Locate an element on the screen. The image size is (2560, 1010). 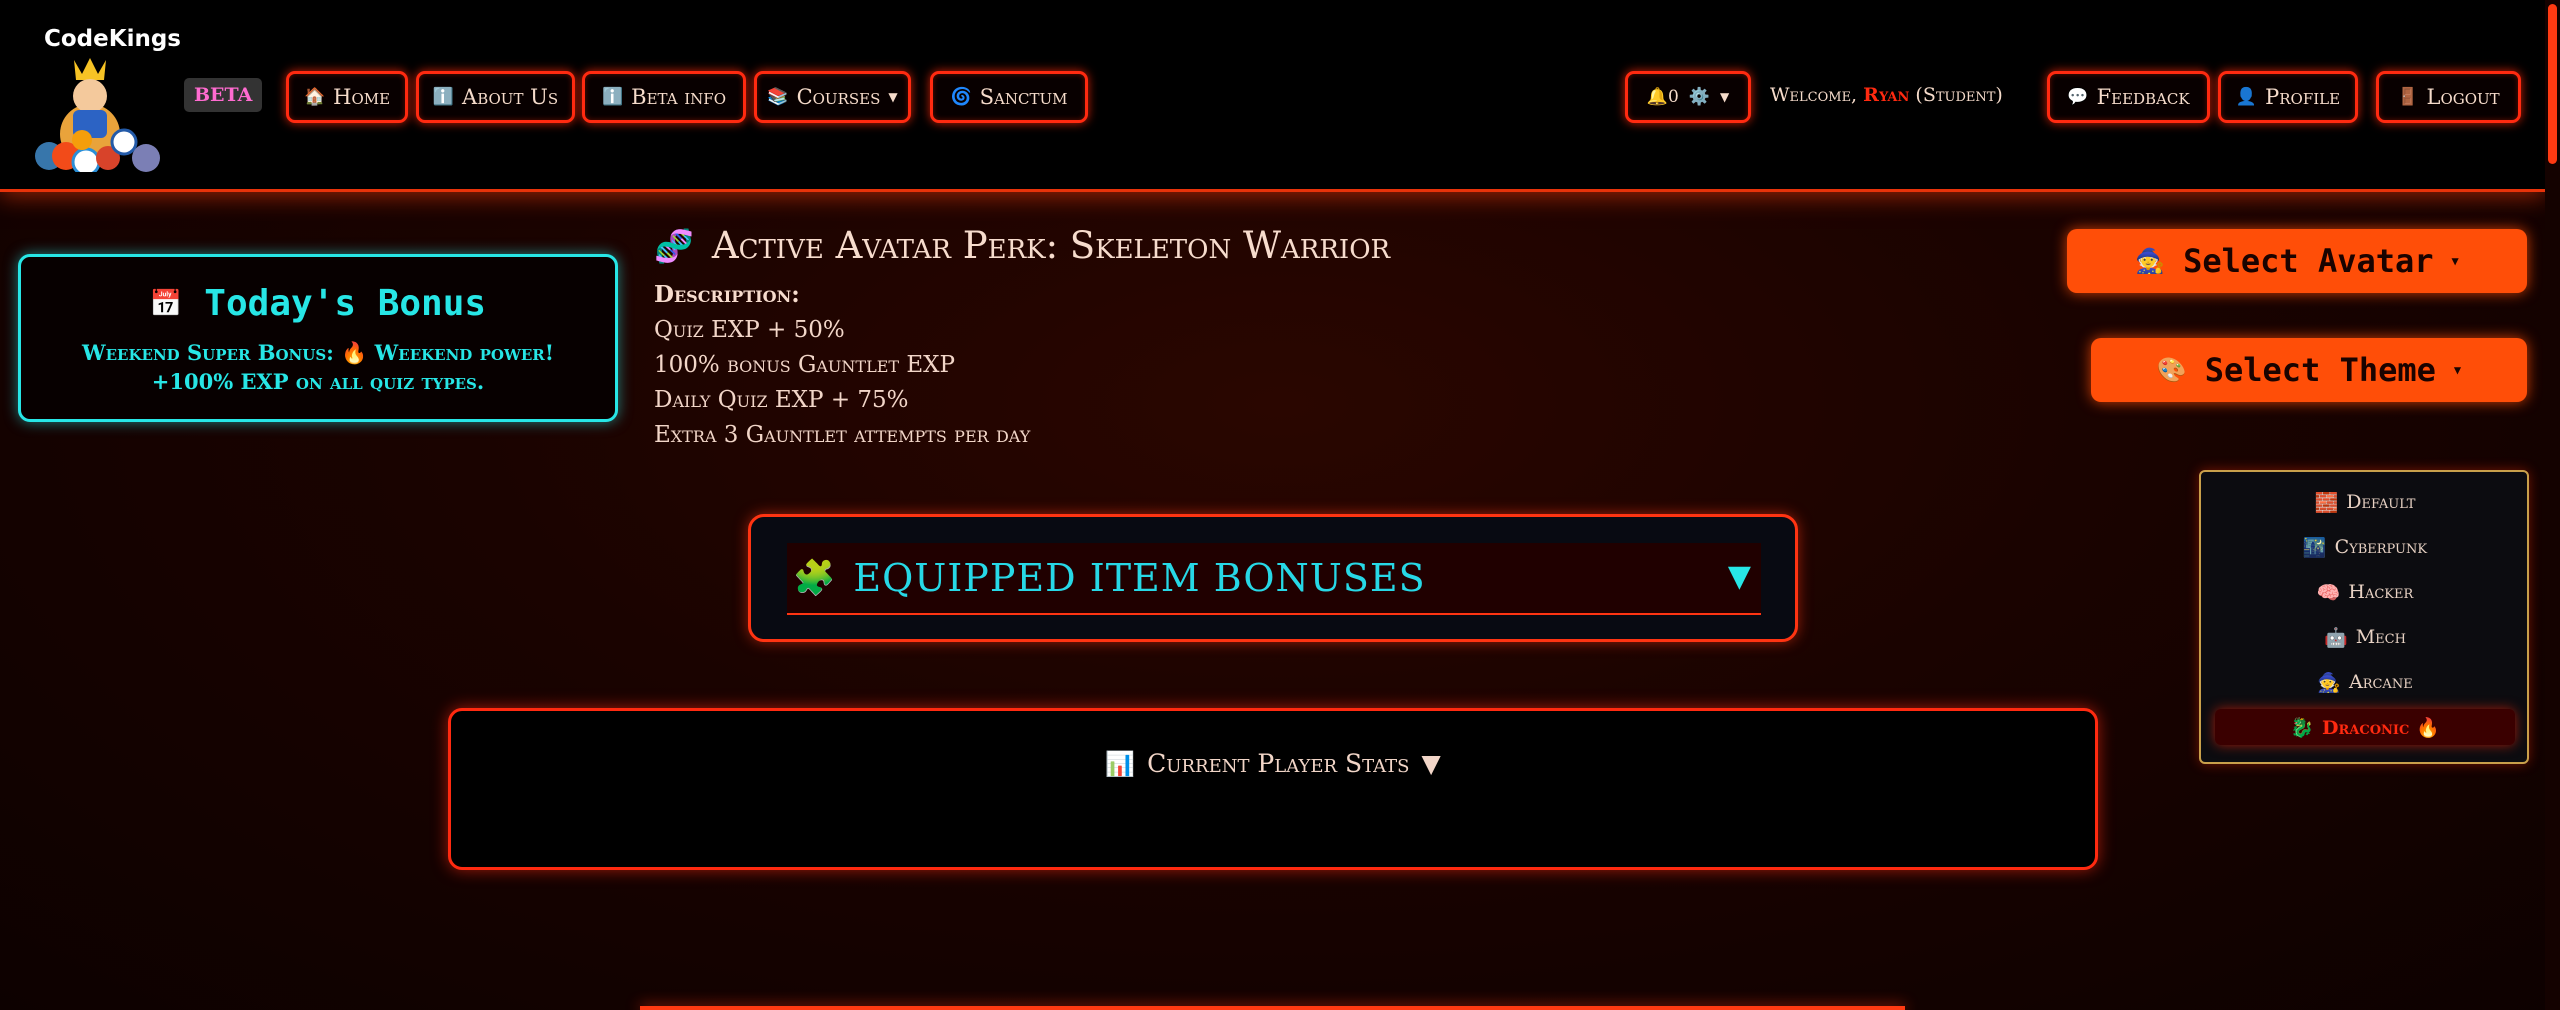
perk-title-row: 🧬 Active Avatar Perk: Skeleton Warrior is located at coordinates (1104, 245).